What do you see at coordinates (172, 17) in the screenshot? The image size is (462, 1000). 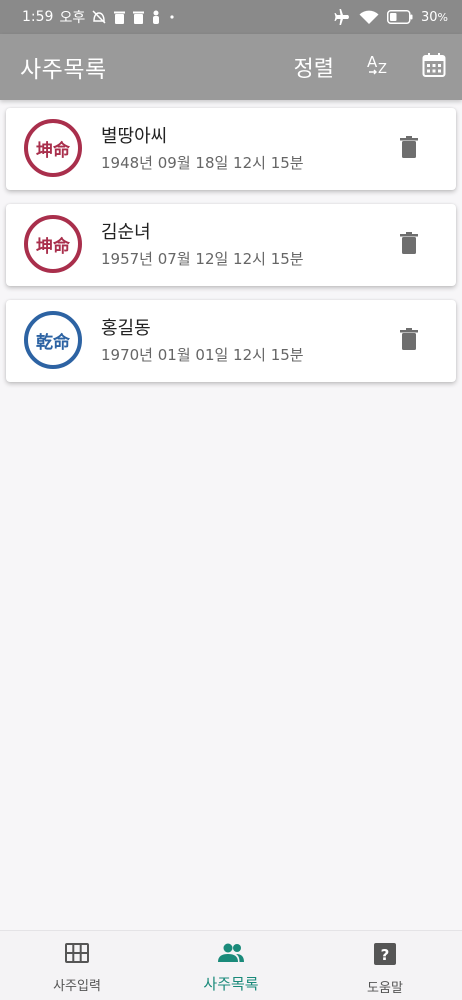 I see `dot-icon` at bounding box center [172, 17].